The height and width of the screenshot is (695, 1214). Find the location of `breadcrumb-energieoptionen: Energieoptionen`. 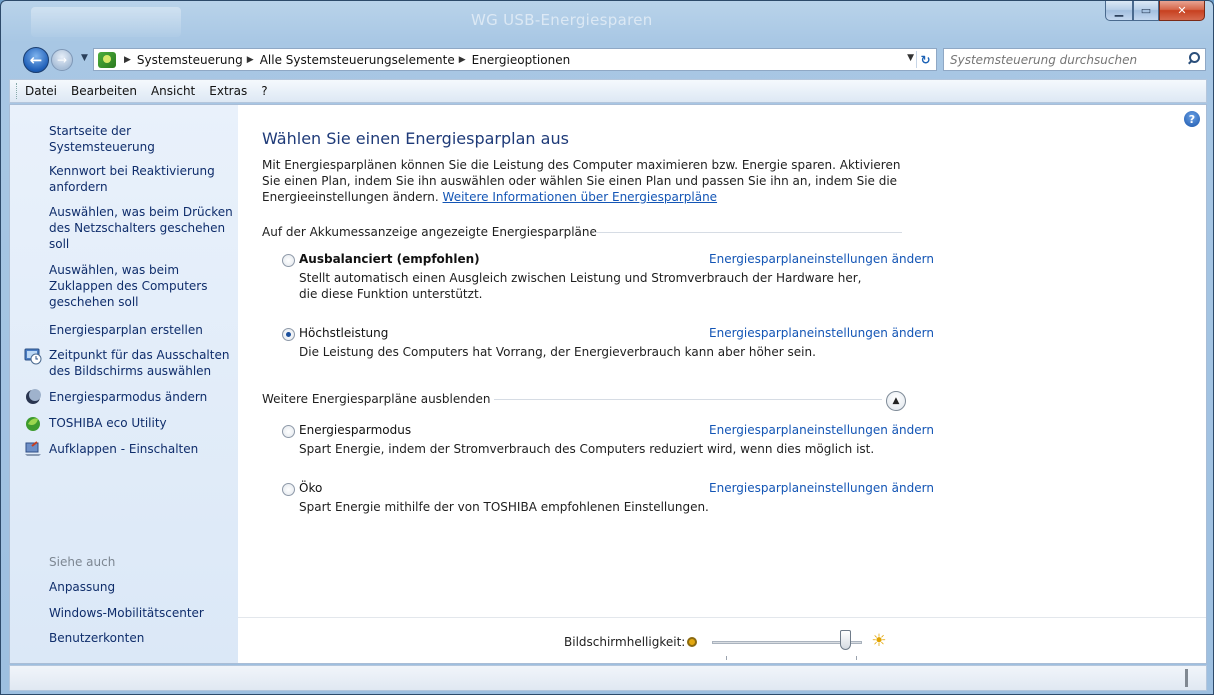

breadcrumb-energieoptionen: Energieoptionen is located at coordinates (521, 60).